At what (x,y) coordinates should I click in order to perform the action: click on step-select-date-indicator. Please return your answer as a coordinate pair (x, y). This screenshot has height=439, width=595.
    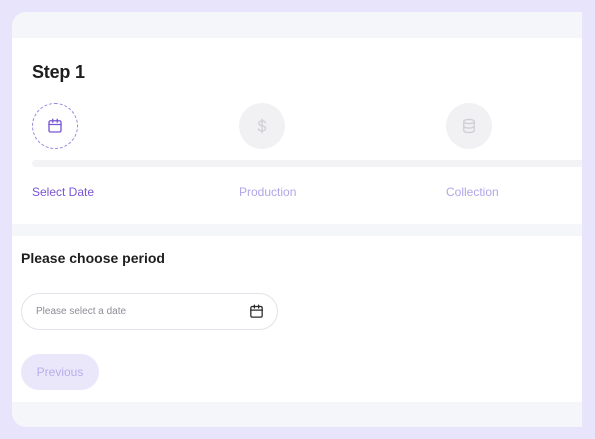
    Looking at the image, I should click on (55, 126).